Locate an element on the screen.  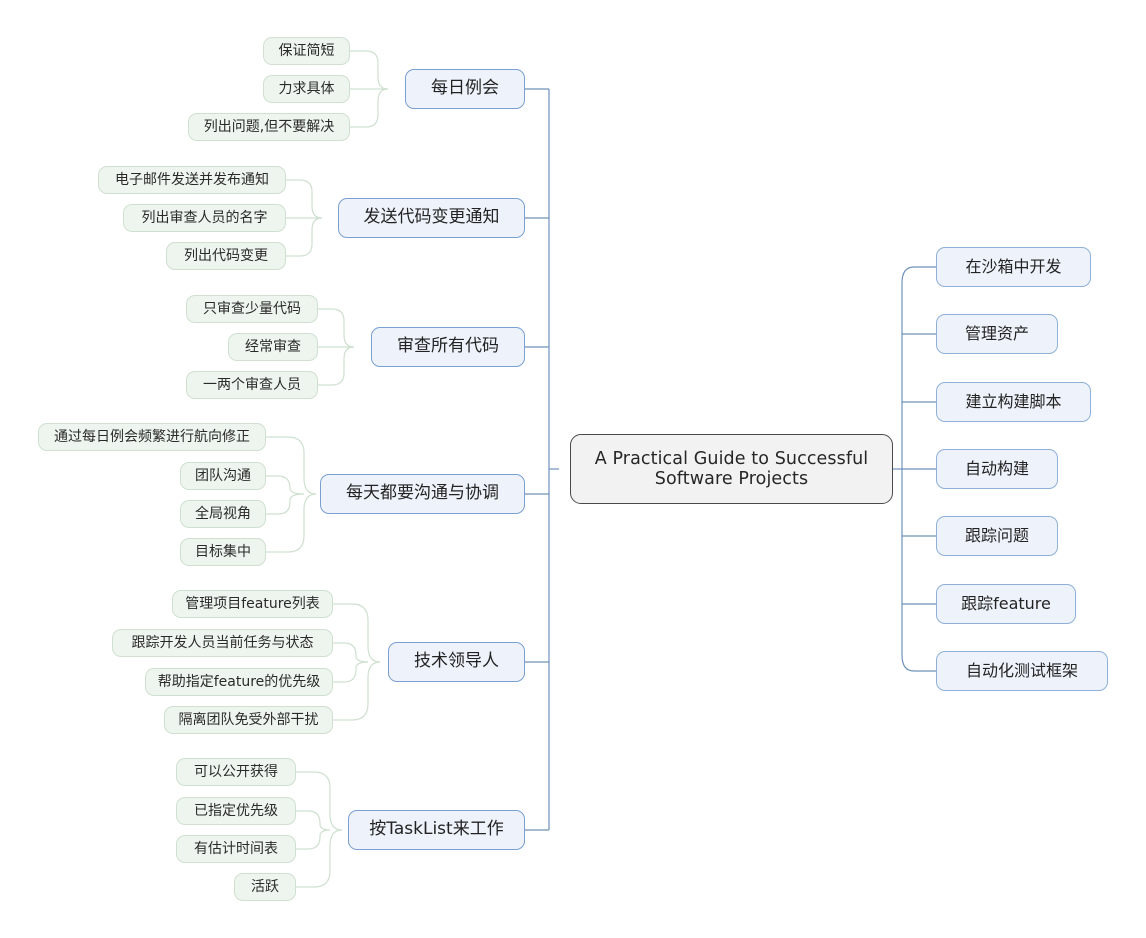
right-label: 建立构建脚本 is located at coordinates (1013, 401).